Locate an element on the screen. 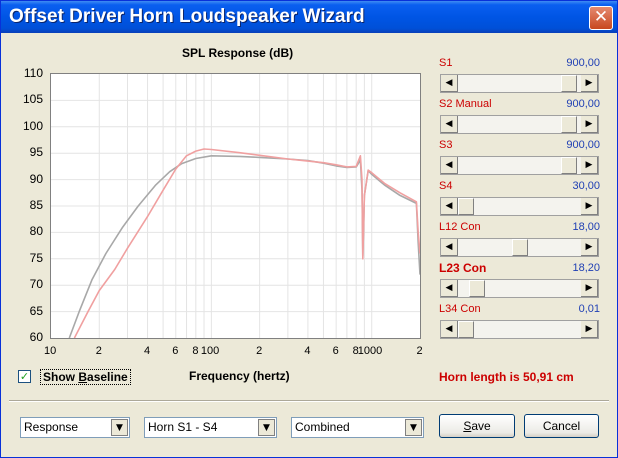  view-combo-value: Response is located at coordinates (51, 427).